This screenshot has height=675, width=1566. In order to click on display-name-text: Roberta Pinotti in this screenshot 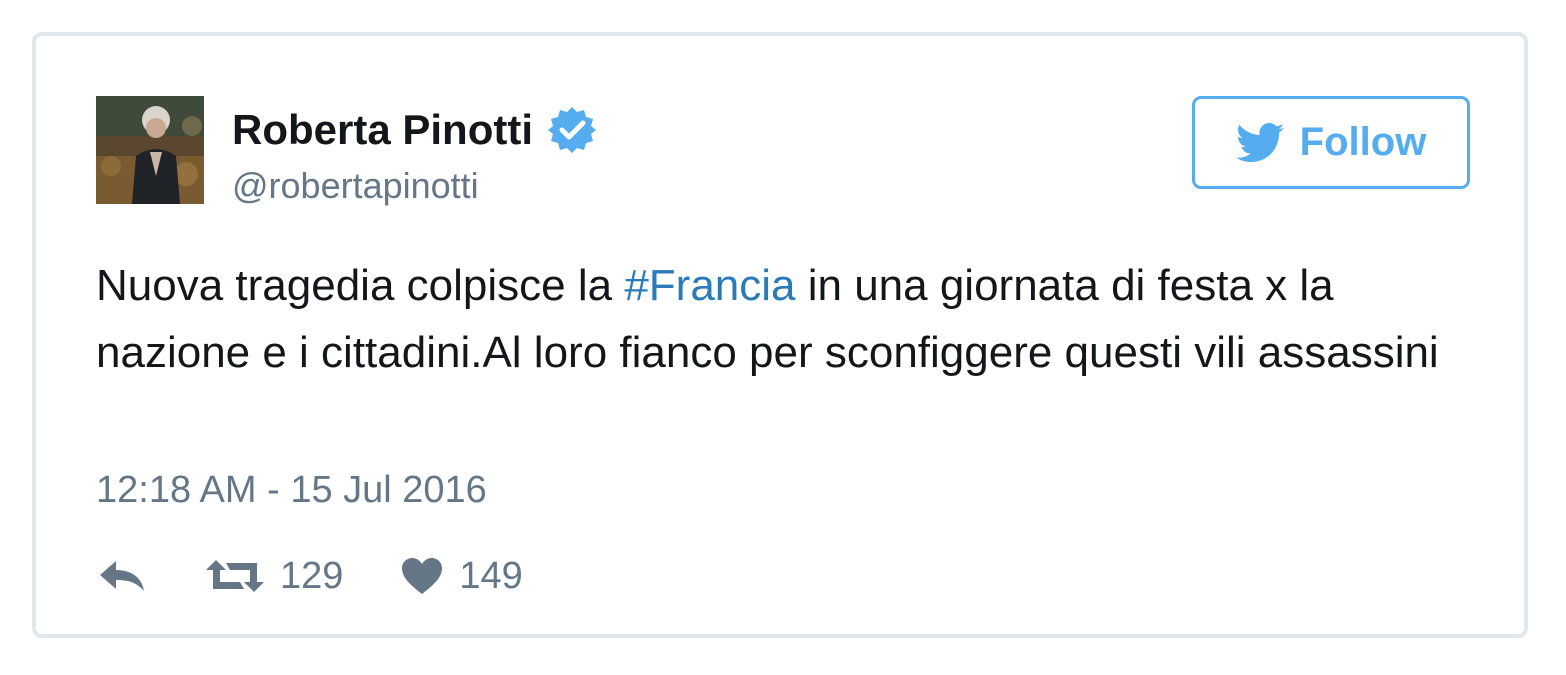, I will do `click(382, 129)`.